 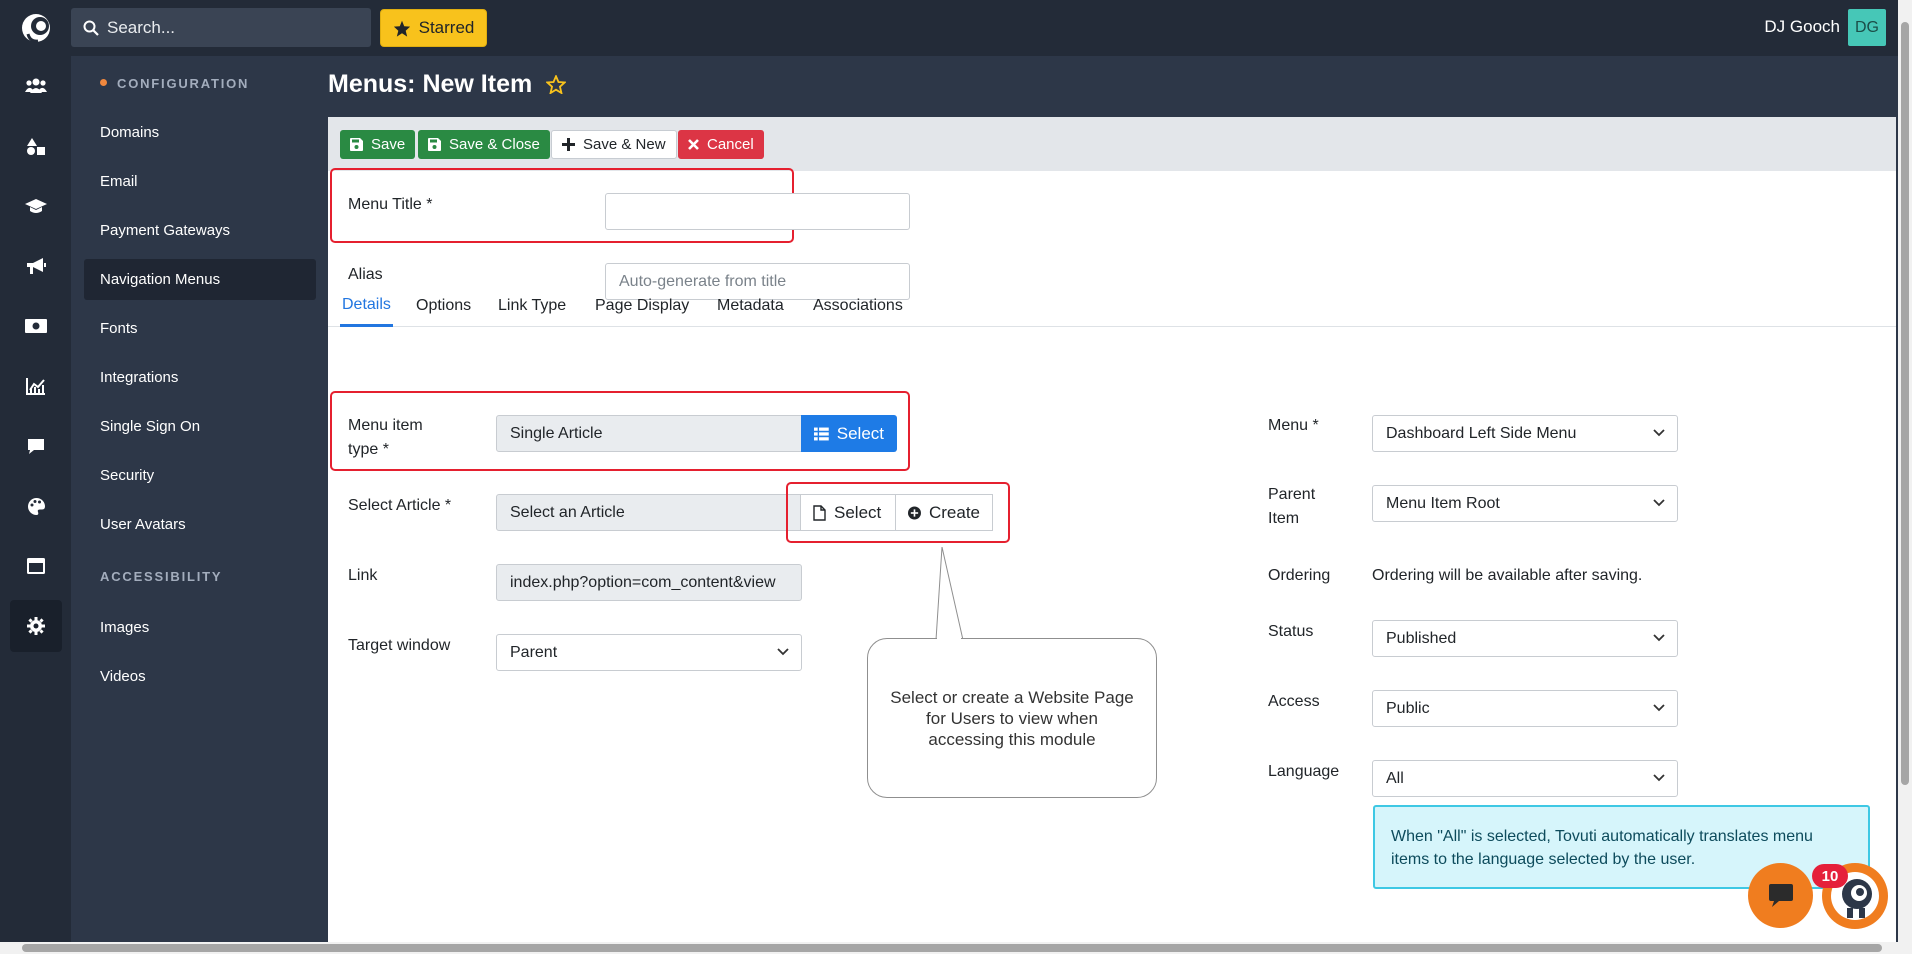 I want to click on sidebar-item-user-avatars: User Avatars, so click(x=200, y=524).